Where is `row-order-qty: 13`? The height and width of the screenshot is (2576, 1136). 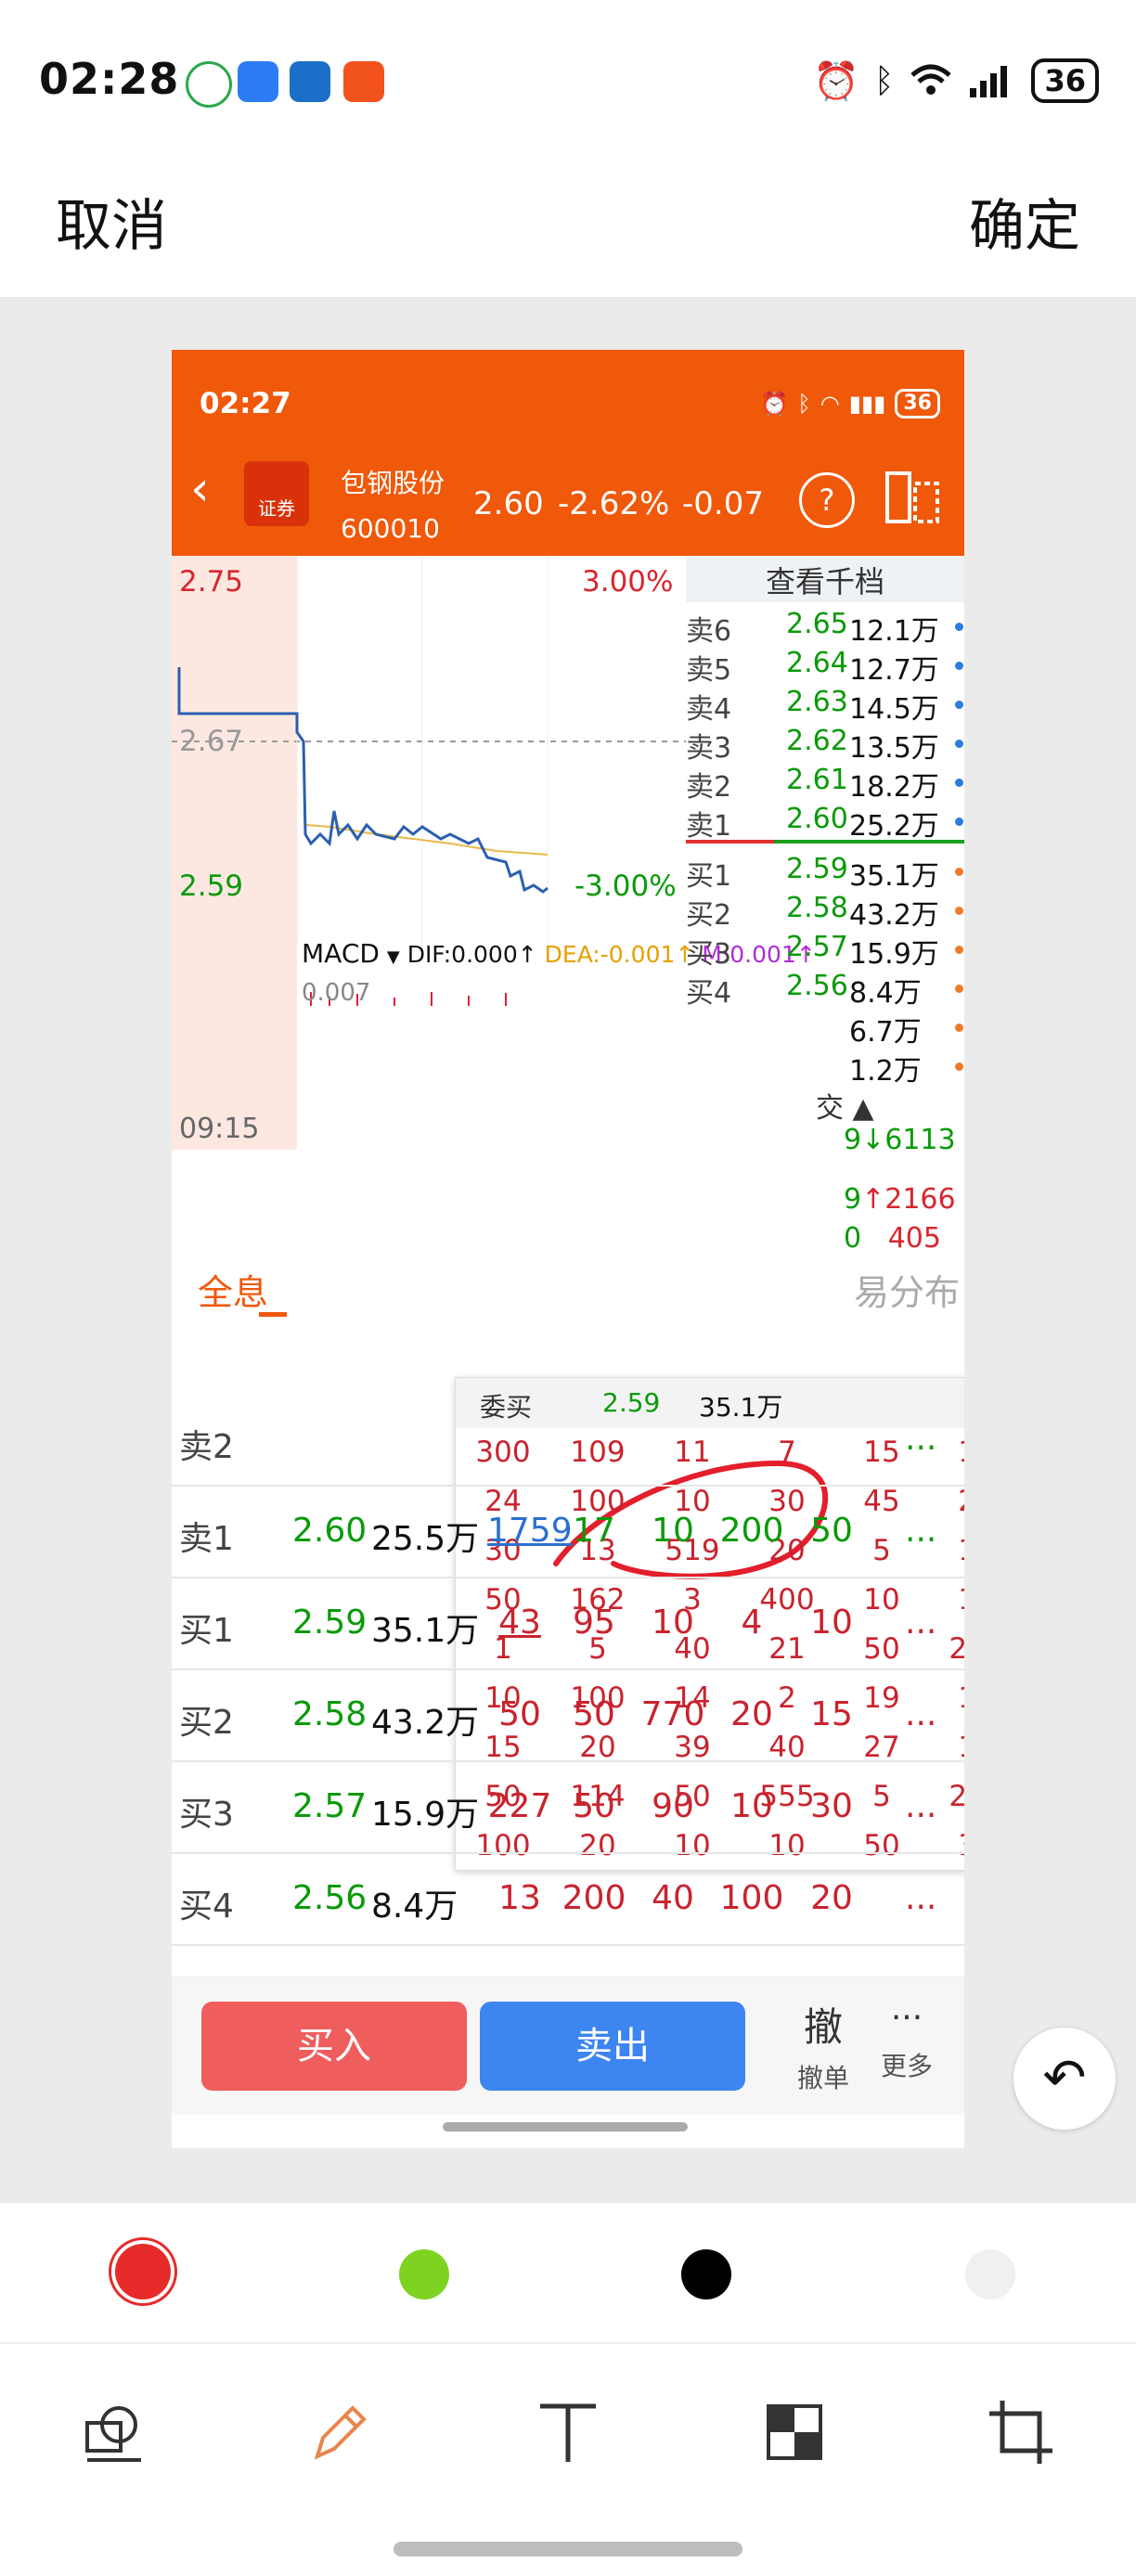 row-order-qty: 13 is located at coordinates (519, 1898).